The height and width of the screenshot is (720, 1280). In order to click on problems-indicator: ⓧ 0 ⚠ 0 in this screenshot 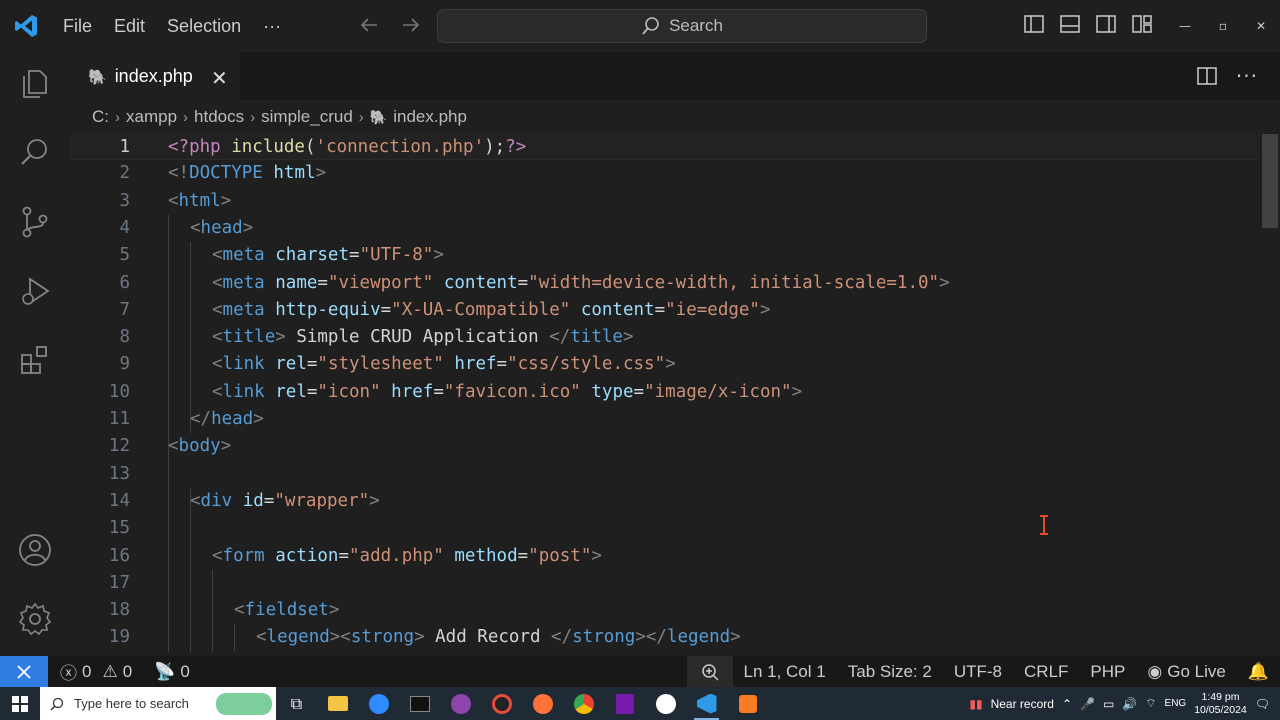, I will do `click(96, 671)`.